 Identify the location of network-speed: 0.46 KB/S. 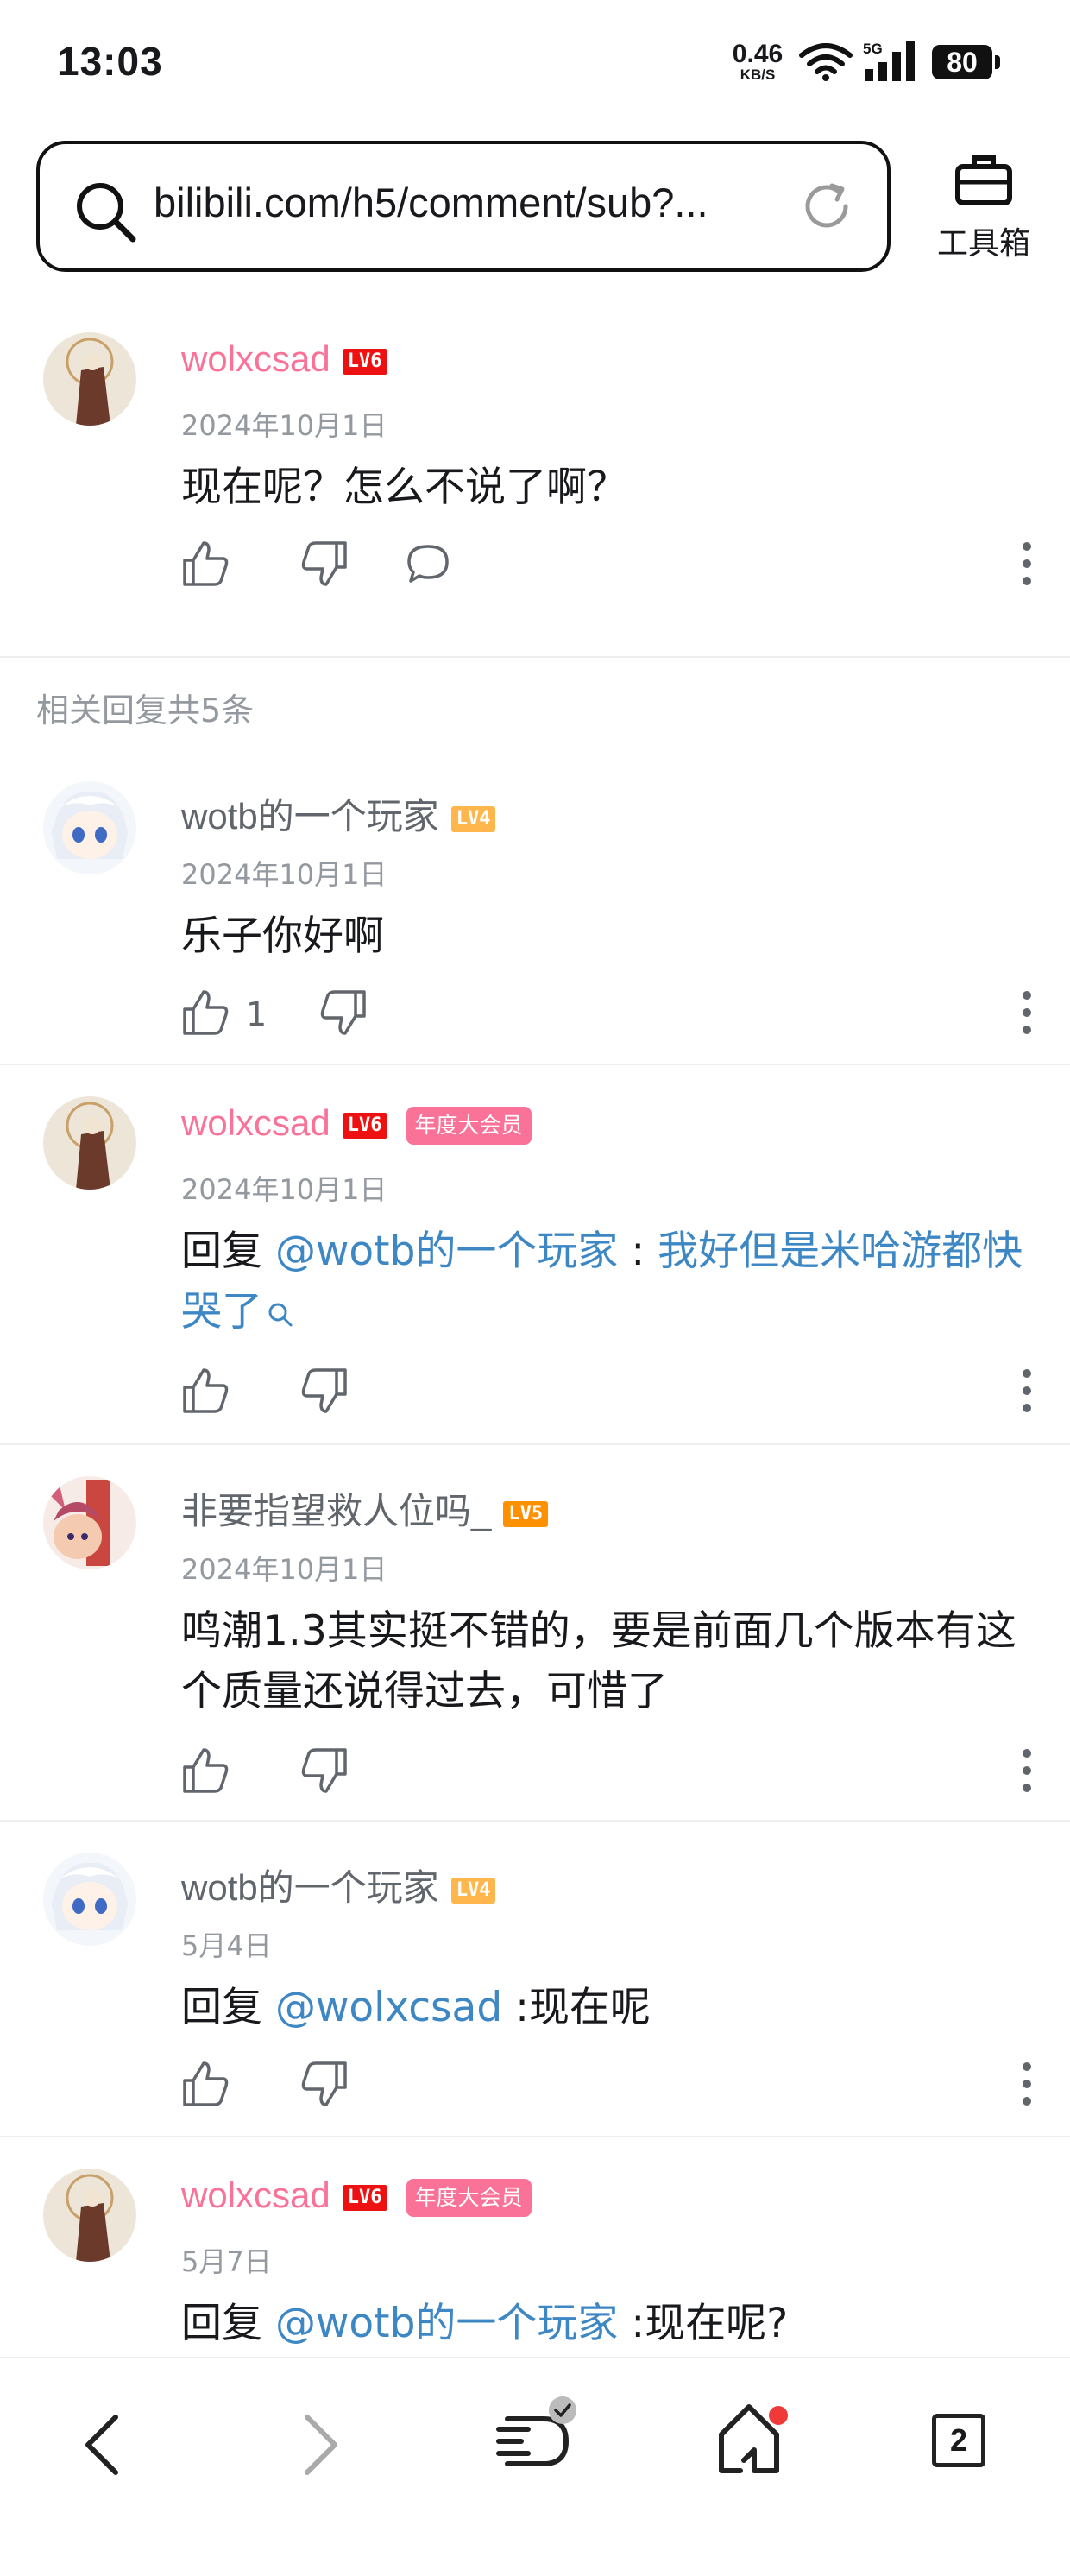
(757, 61).